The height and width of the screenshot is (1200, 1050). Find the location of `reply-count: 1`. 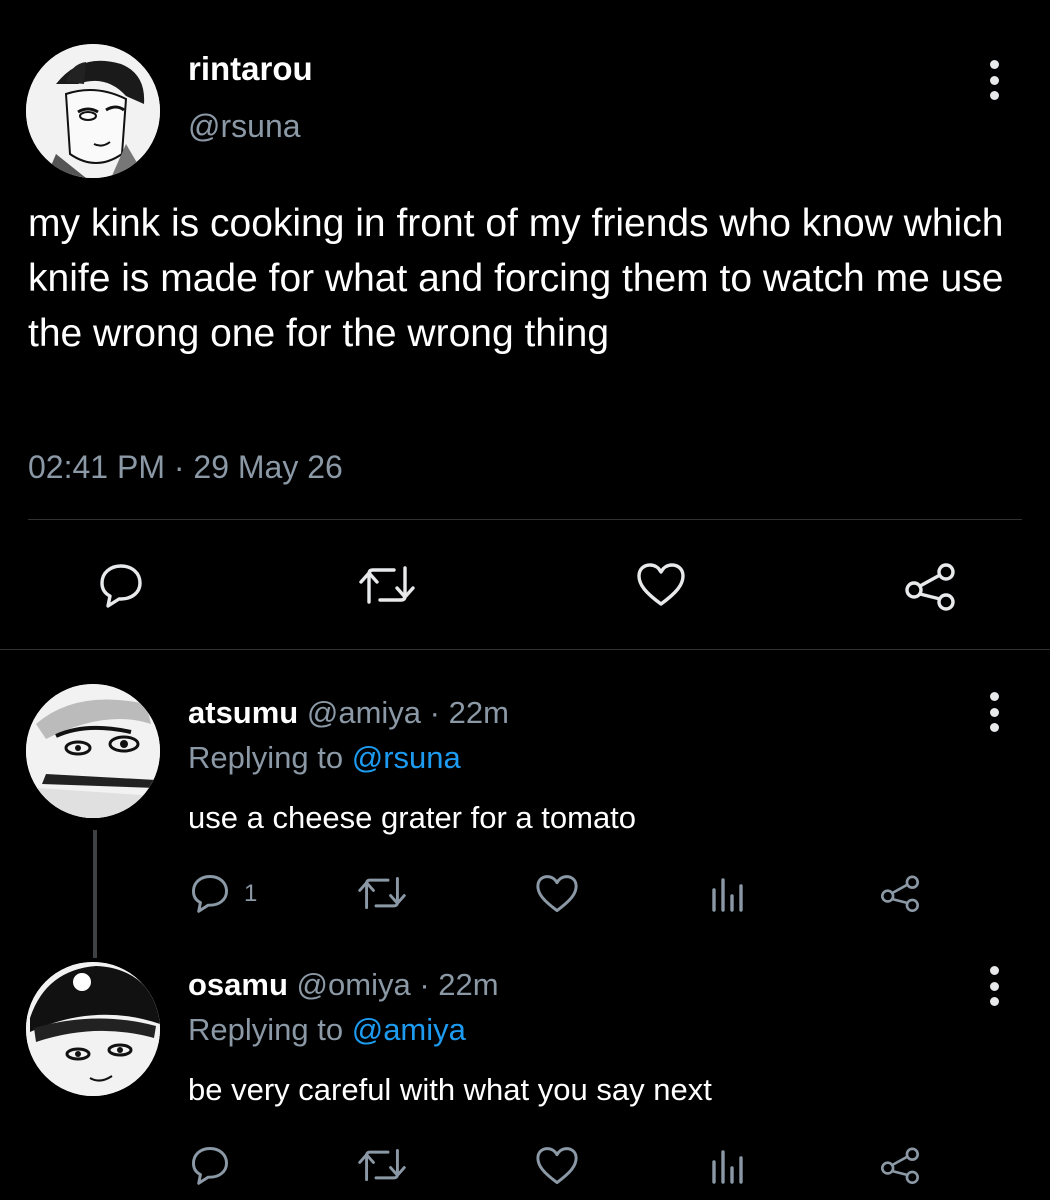

reply-count: 1 is located at coordinates (251, 893).